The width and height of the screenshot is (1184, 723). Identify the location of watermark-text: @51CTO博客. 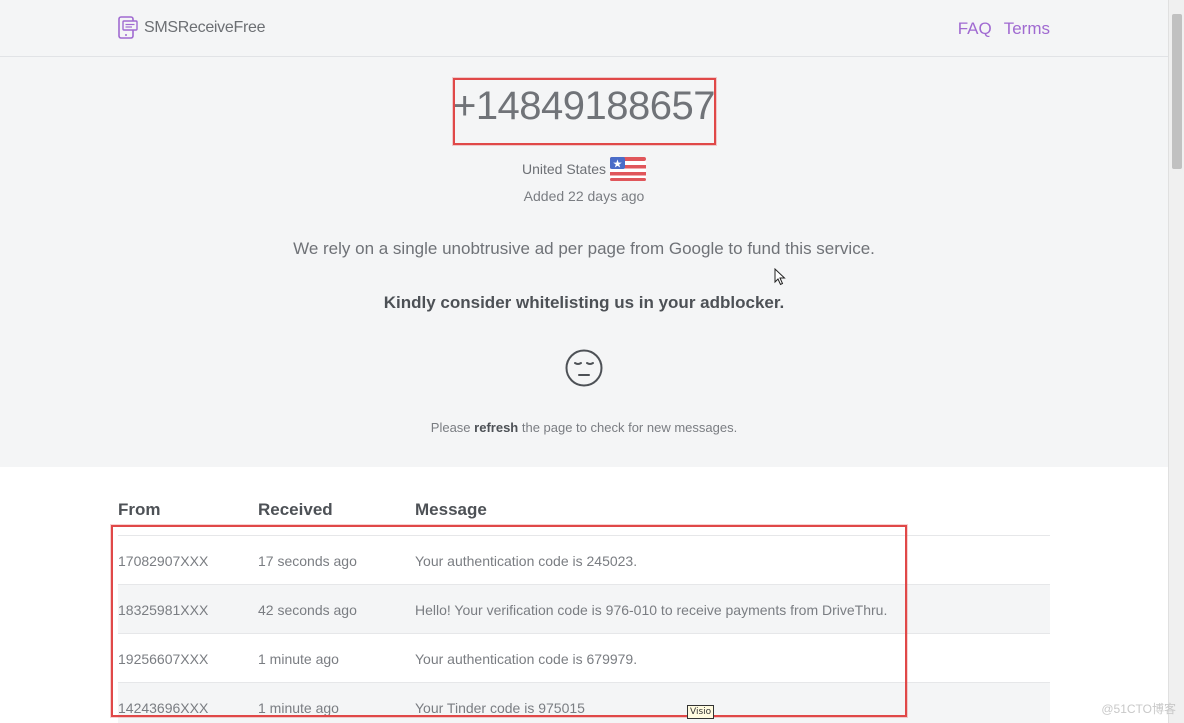
(1138, 709).